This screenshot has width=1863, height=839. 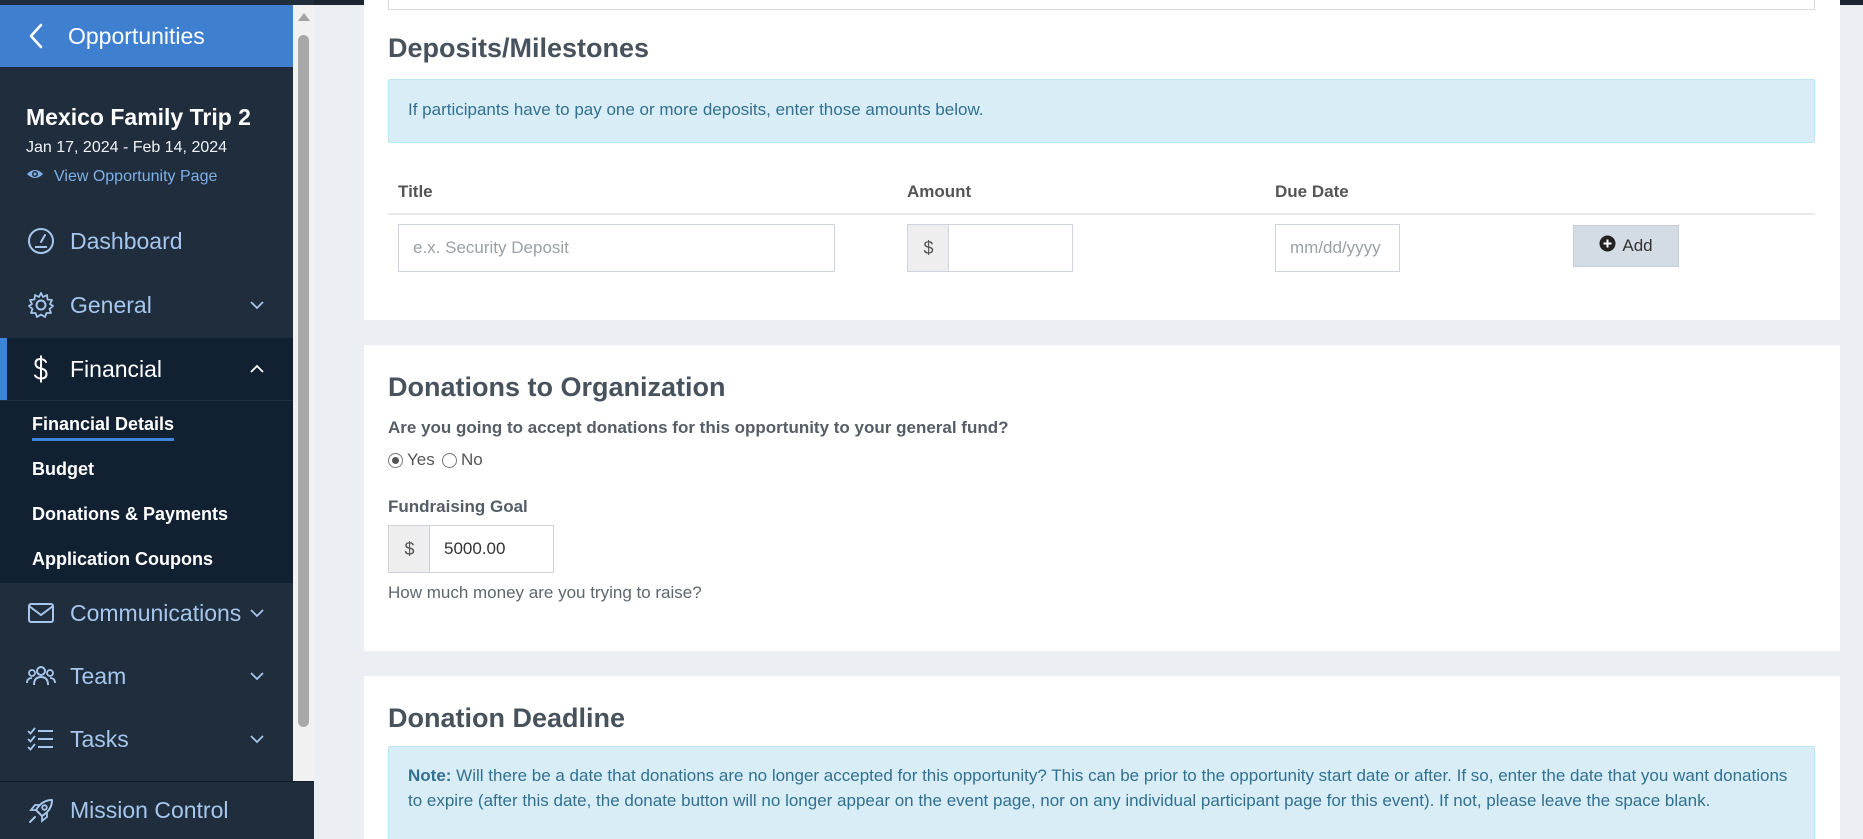 What do you see at coordinates (48, 811) in the screenshot?
I see `rocket-icon` at bounding box center [48, 811].